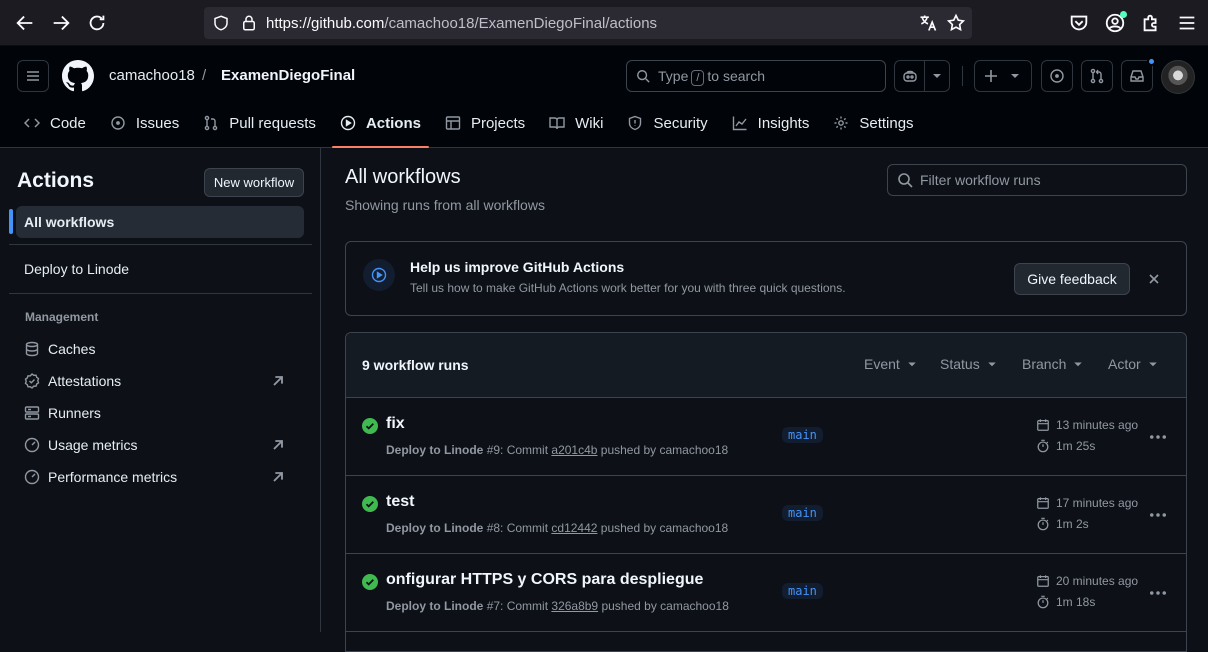  What do you see at coordinates (771, 123) in the screenshot?
I see `tab-insights: Insights` at bounding box center [771, 123].